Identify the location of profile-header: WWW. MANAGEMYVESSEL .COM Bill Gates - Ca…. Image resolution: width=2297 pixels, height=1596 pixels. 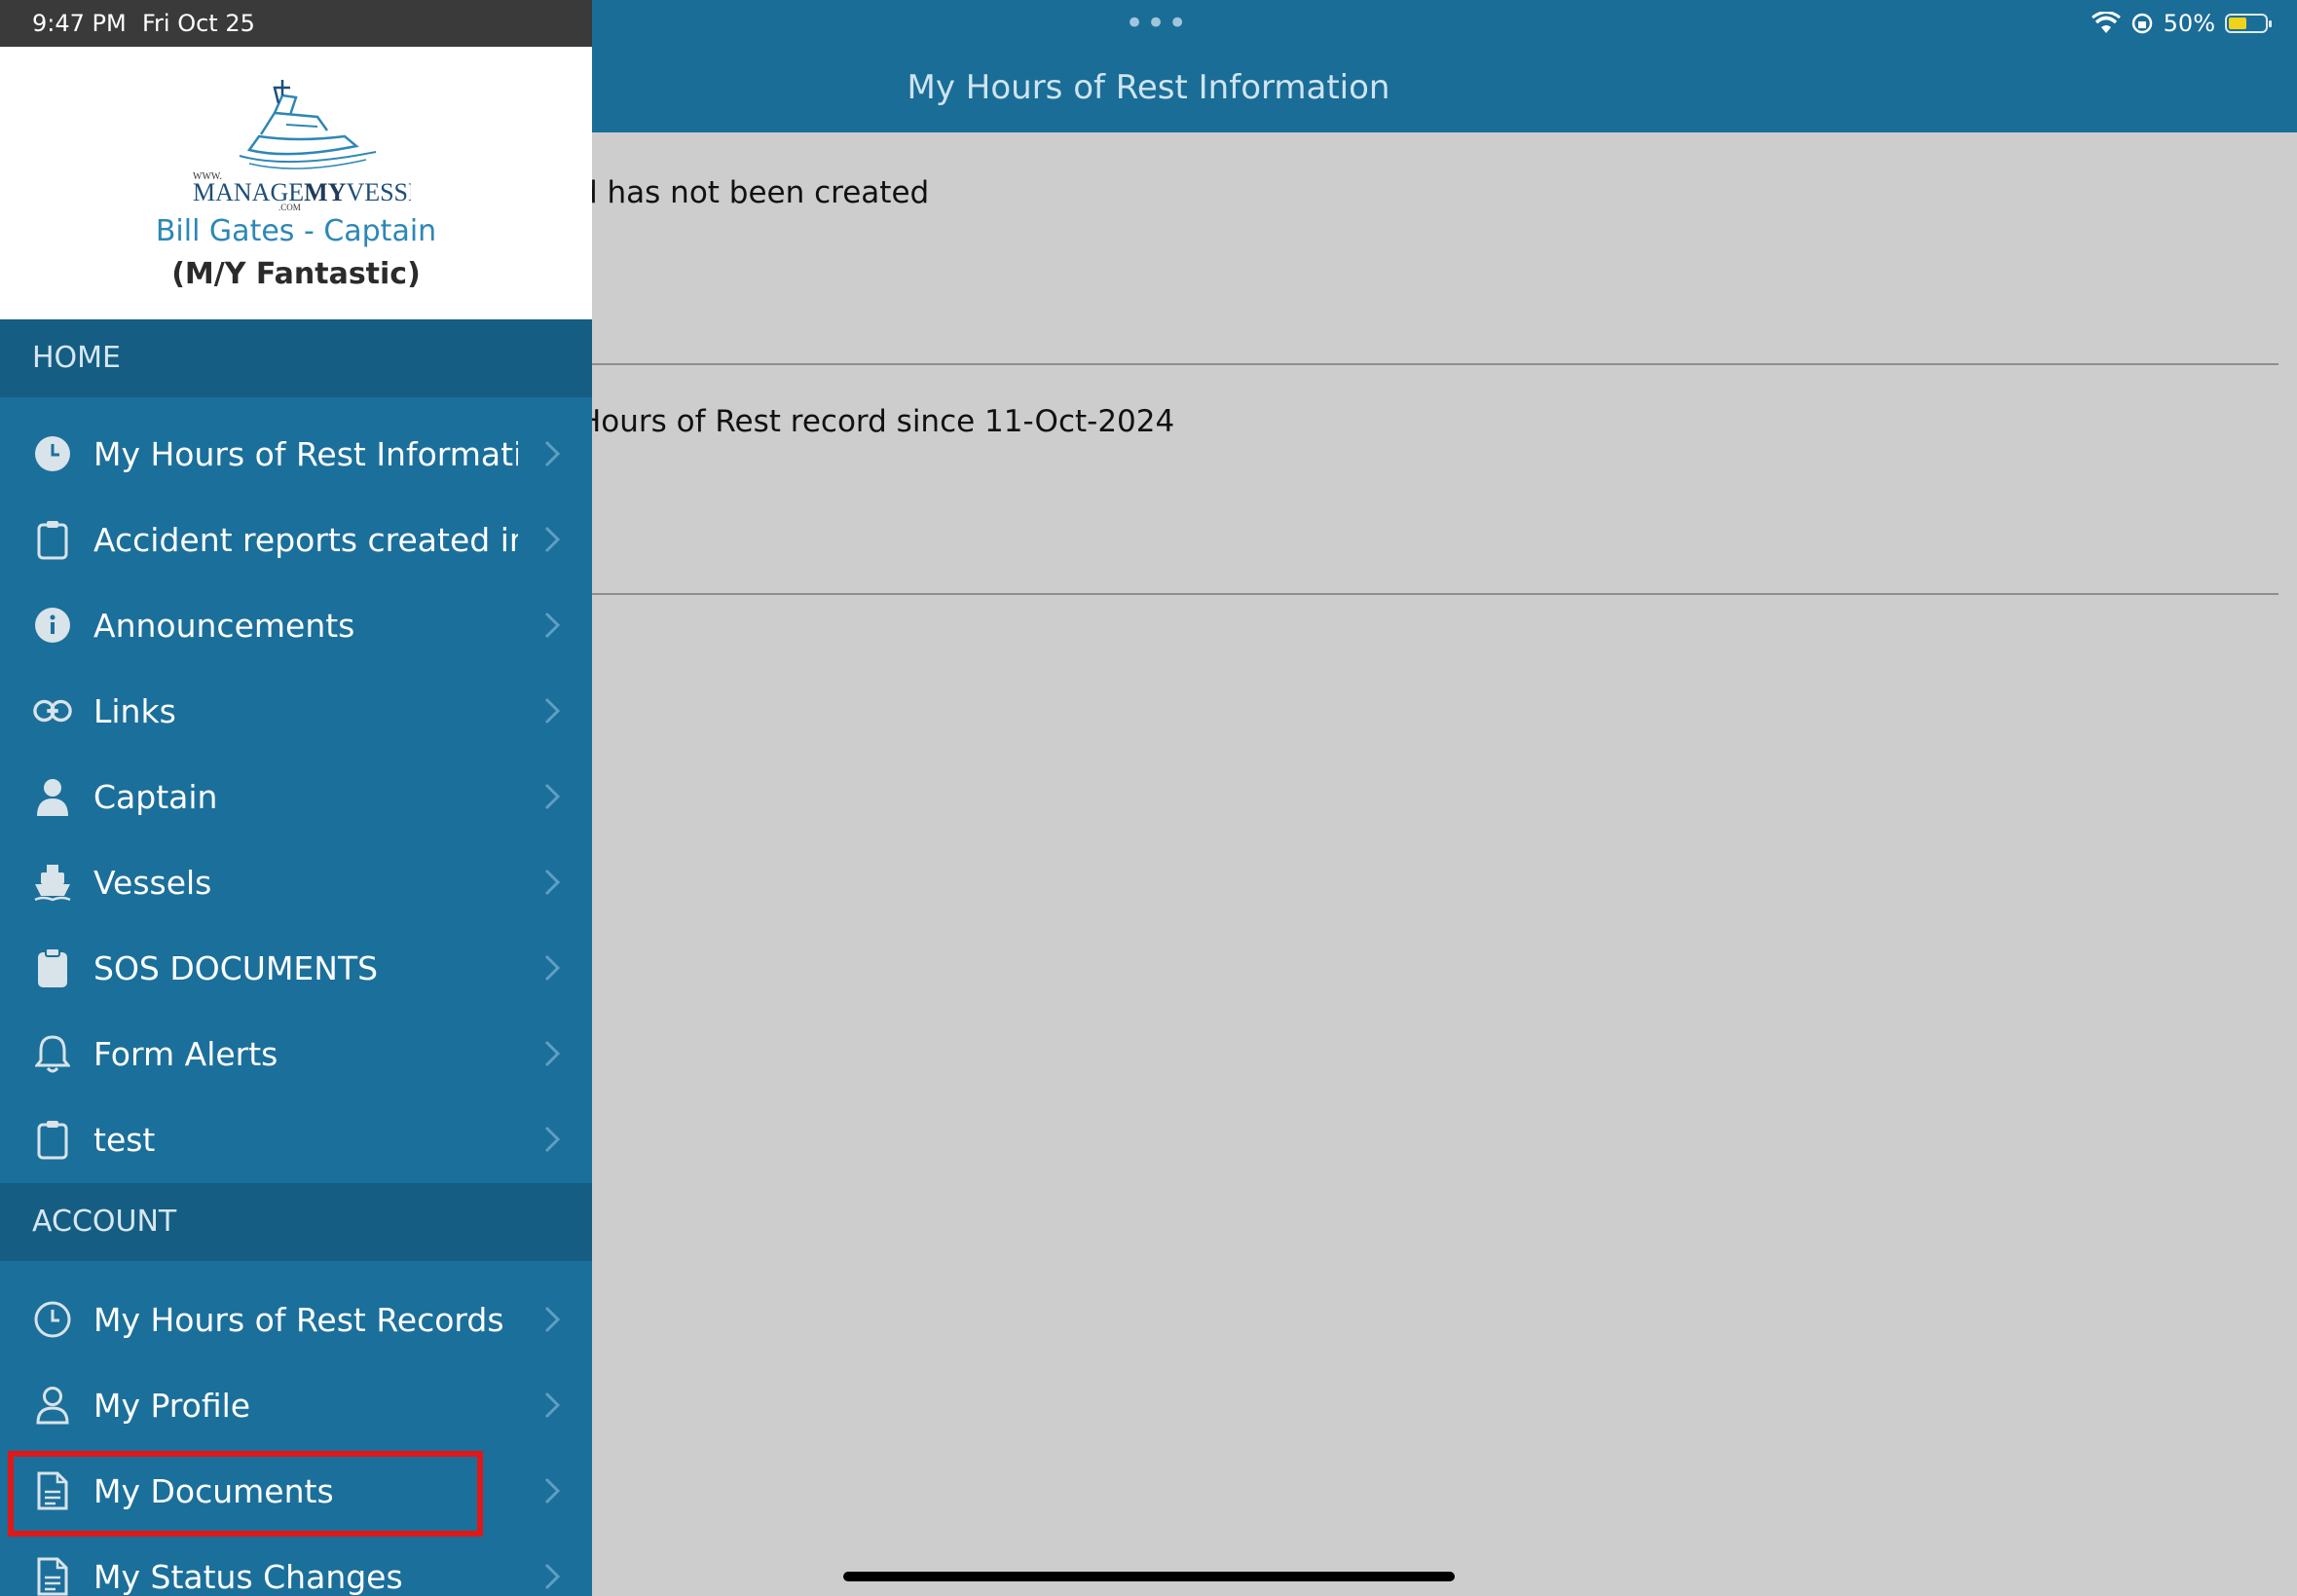
(296, 183).